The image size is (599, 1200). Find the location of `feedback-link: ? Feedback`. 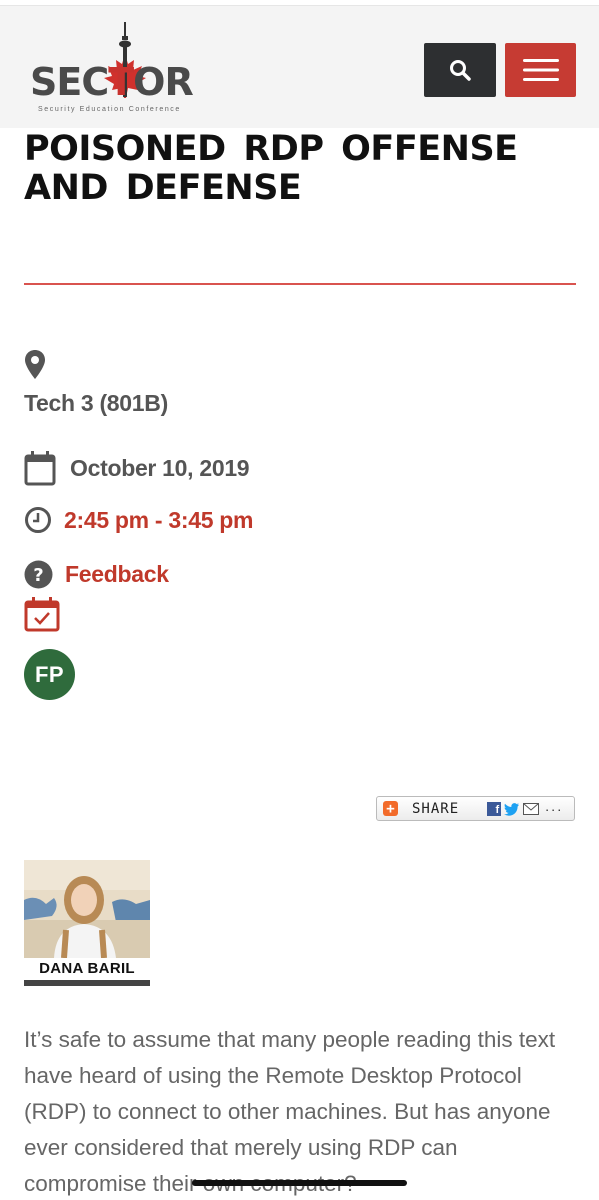

feedback-link: ? Feedback is located at coordinates (96, 574).